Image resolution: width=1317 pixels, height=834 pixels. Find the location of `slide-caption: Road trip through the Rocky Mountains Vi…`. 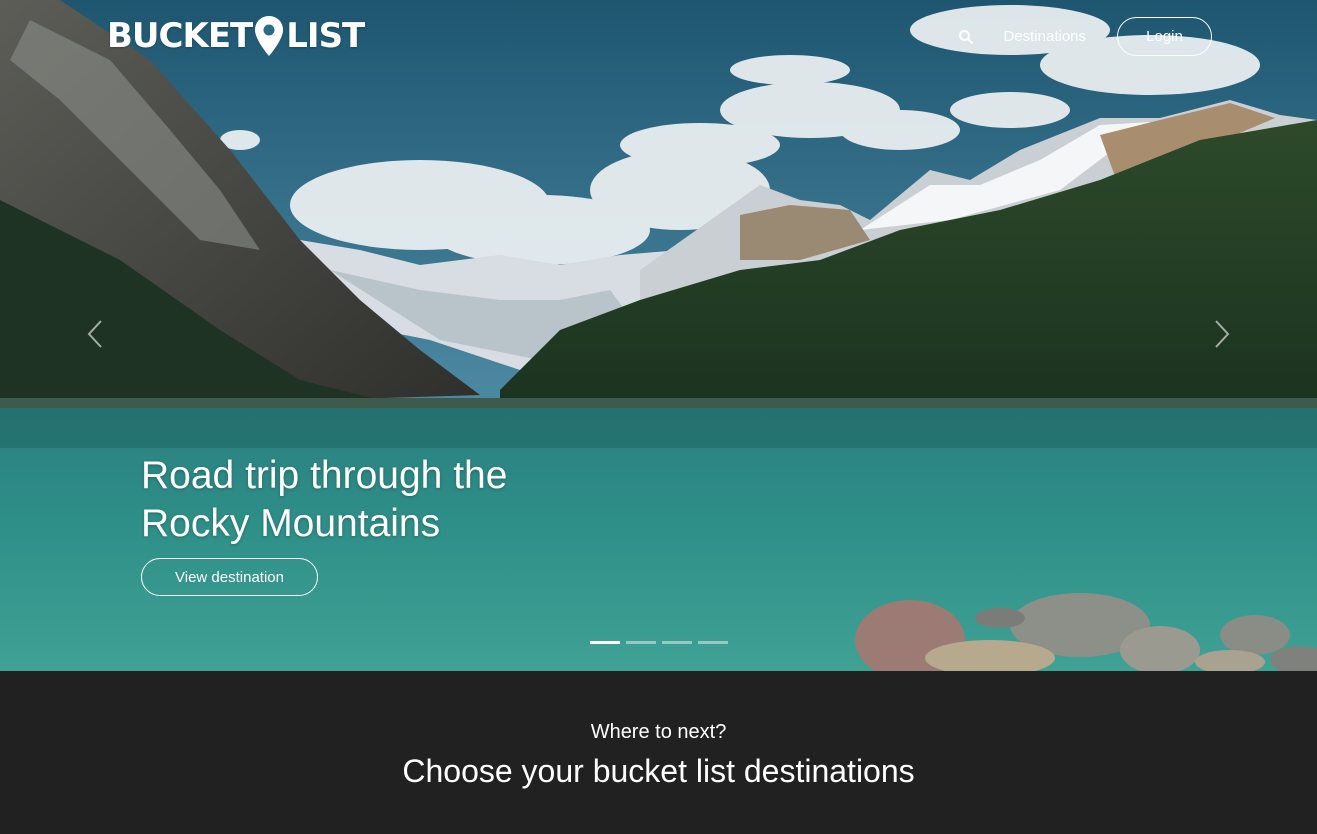

slide-caption: Road trip through the Rocky Mountains Vi… is located at coordinates (361, 524).